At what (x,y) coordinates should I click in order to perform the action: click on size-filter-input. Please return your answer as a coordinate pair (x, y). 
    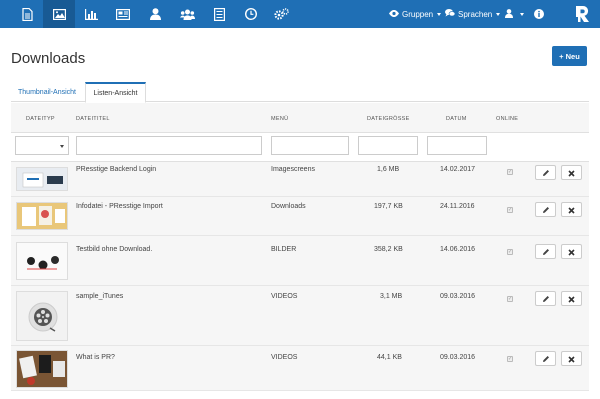
    Looking at the image, I should click on (388, 145).